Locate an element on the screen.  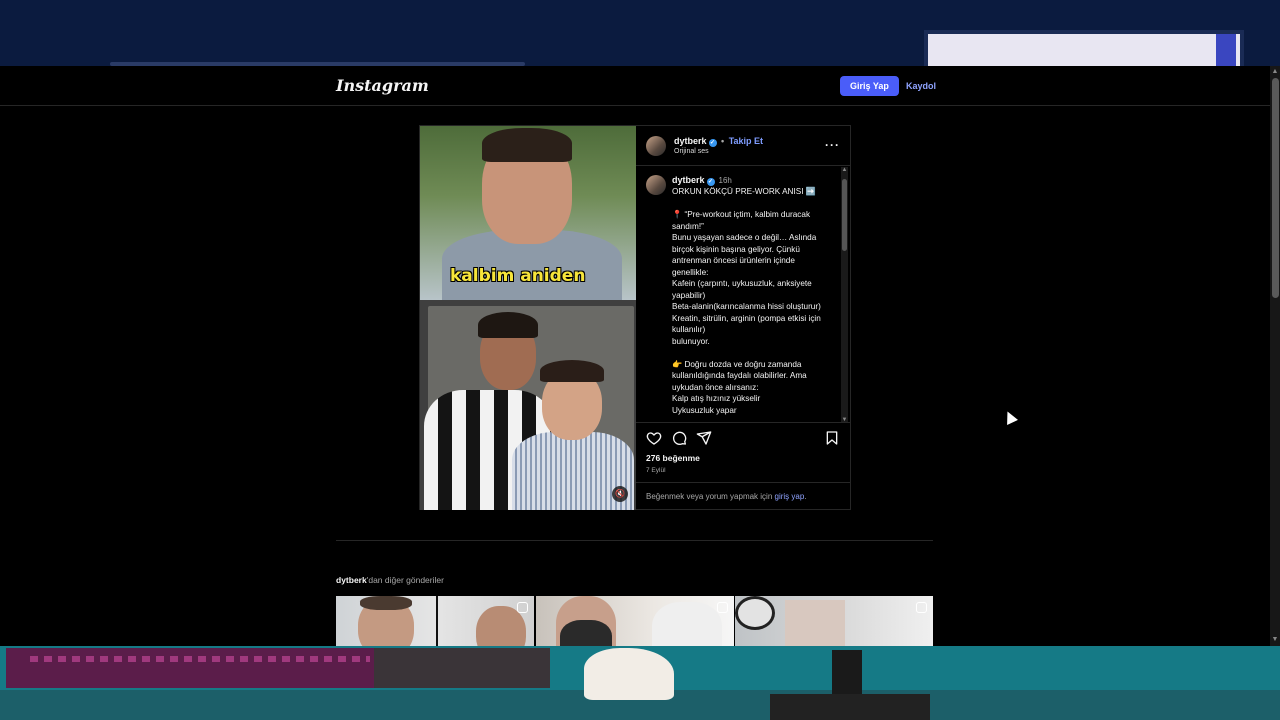
player-hair is located at coordinates (508, 325).